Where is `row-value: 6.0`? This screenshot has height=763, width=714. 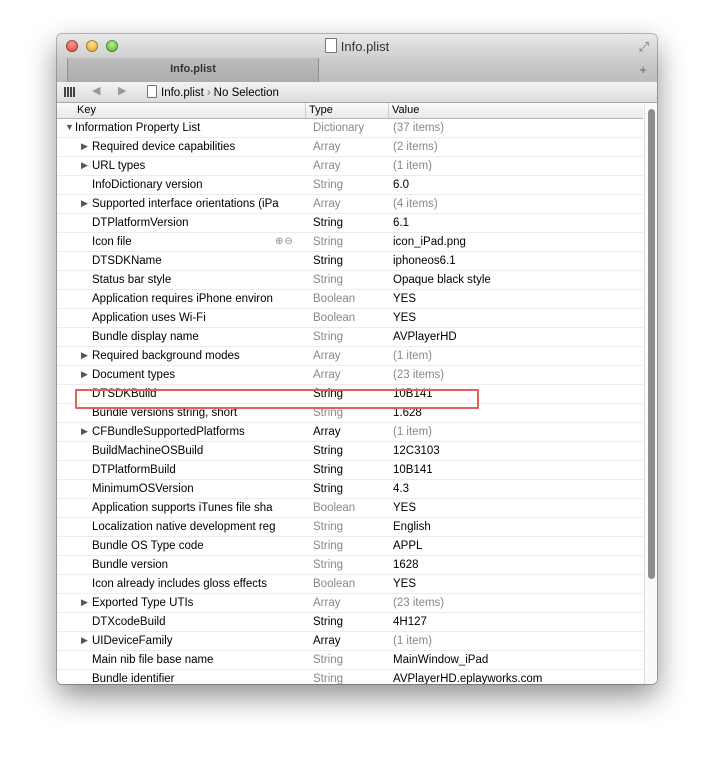 row-value: 6.0 is located at coordinates (513, 185).